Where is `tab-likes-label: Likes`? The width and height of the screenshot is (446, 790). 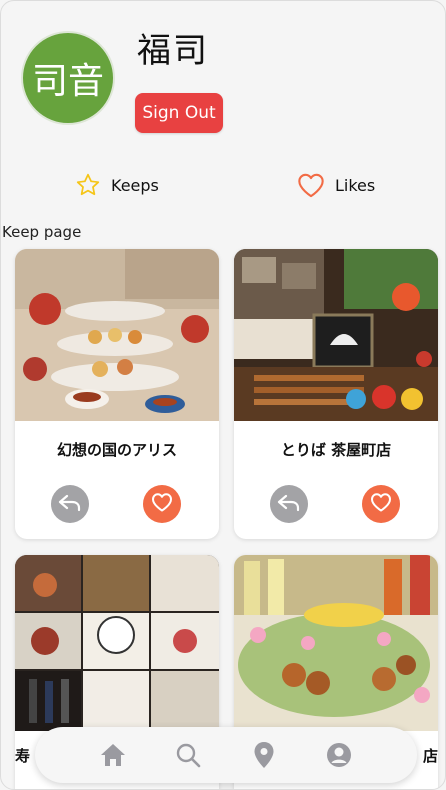 tab-likes-label: Likes is located at coordinates (355, 185).